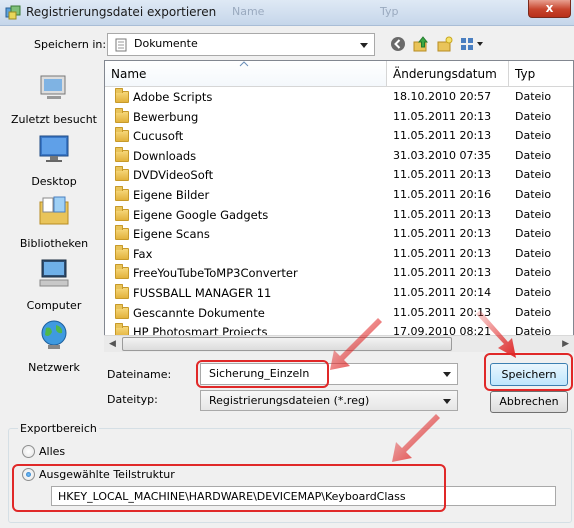  I want to click on horizontal-scrollbar: ◀ ▶, so click(339, 343).